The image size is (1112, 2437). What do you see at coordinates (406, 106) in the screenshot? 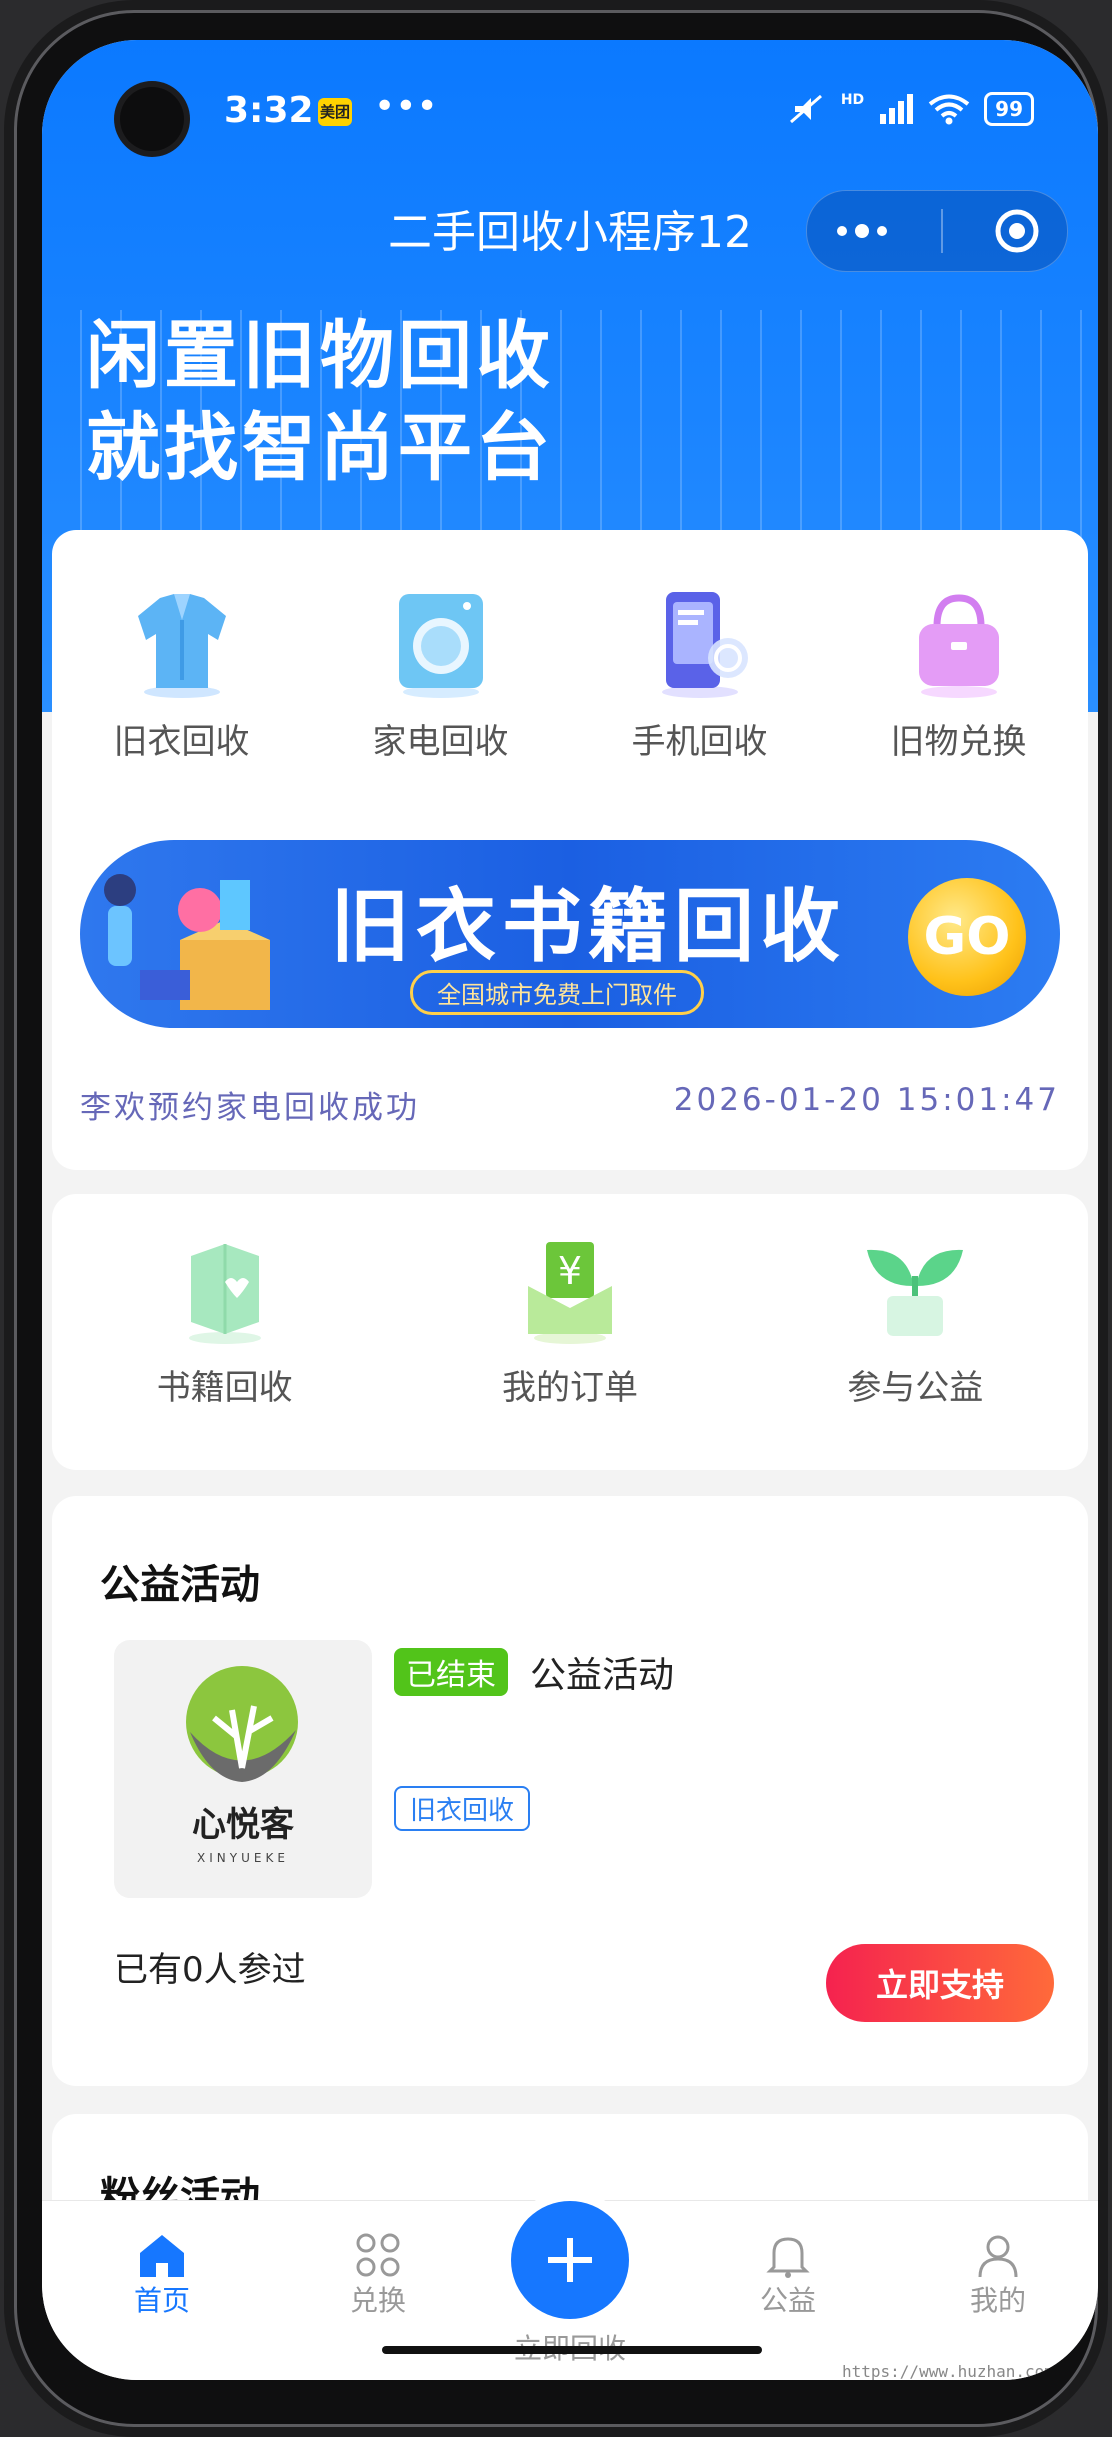
I see `more-notifications-icon: •••` at bounding box center [406, 106].